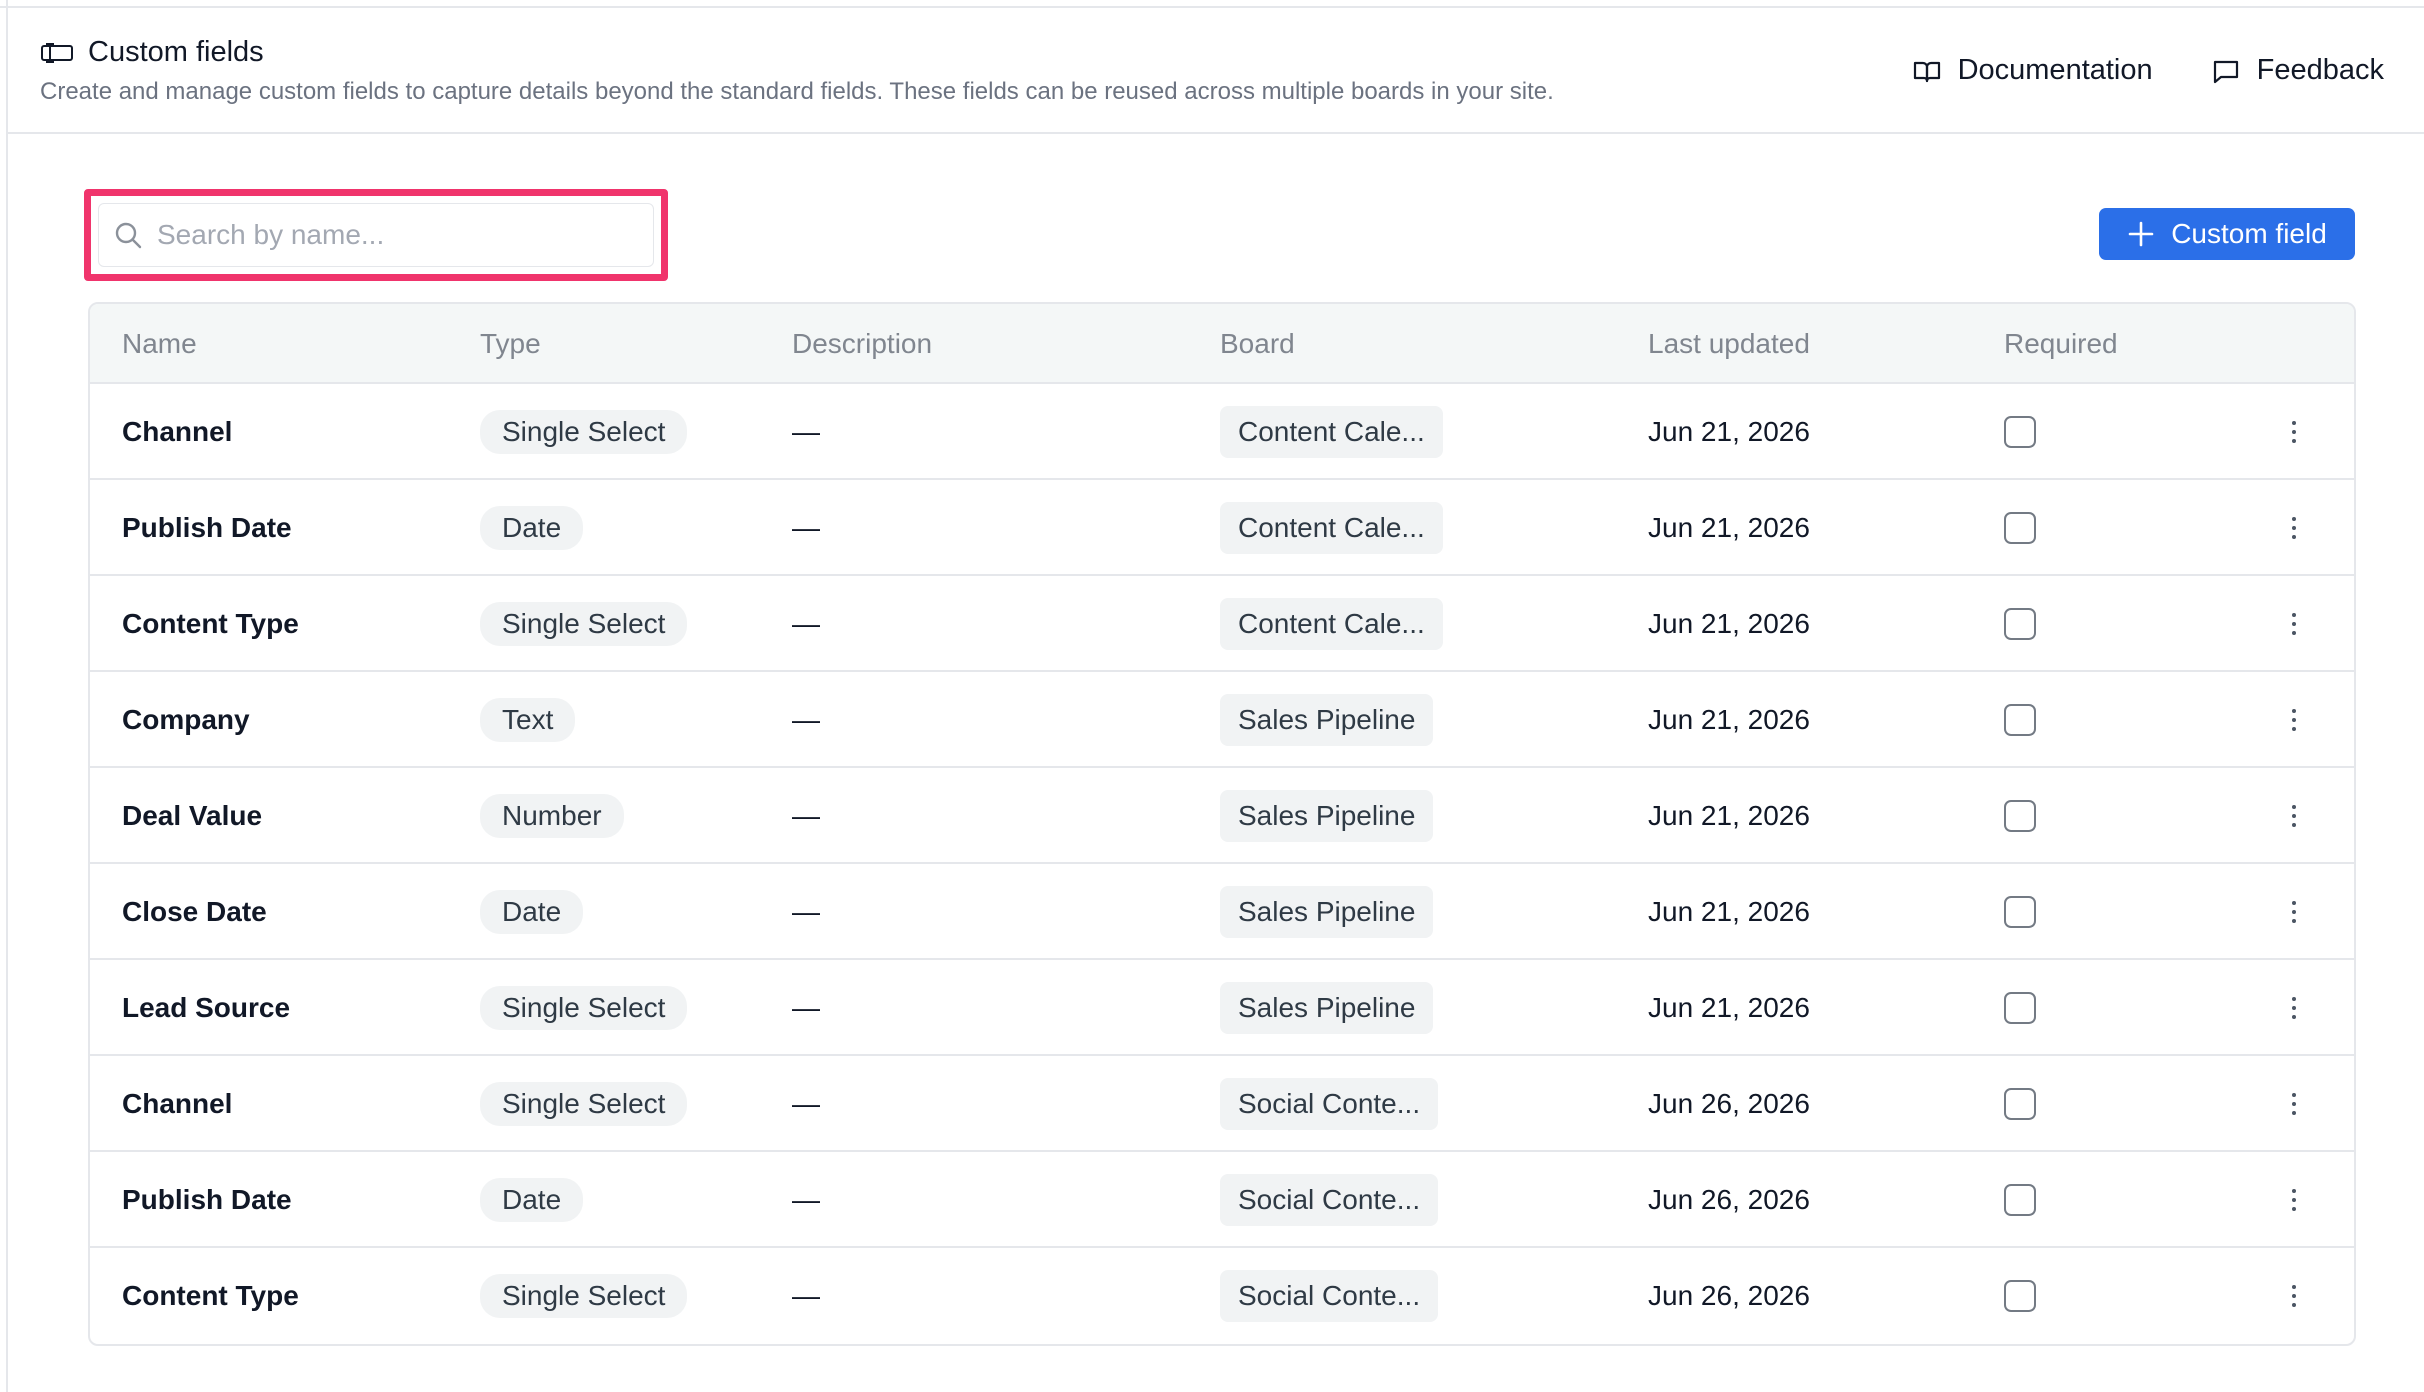  I want to click on search-field, so click(376, 235).